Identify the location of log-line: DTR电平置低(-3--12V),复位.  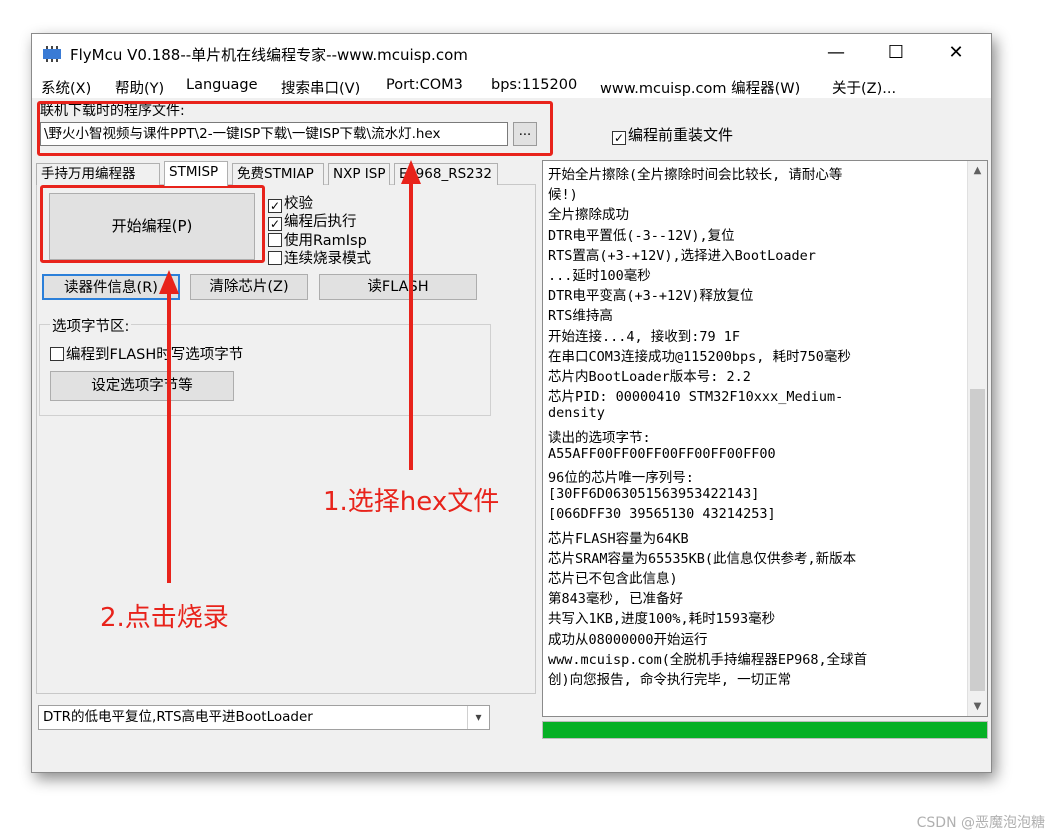
(641, 235).